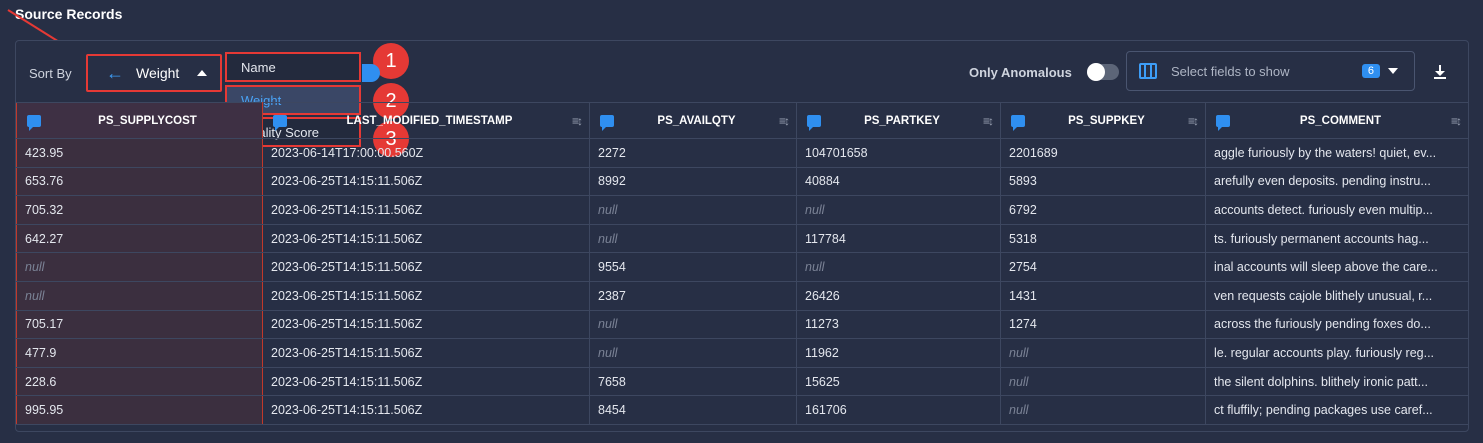 This screenshot has width=1483, height=443. I want to click on table-cell: 705.17, so click(139, 324).